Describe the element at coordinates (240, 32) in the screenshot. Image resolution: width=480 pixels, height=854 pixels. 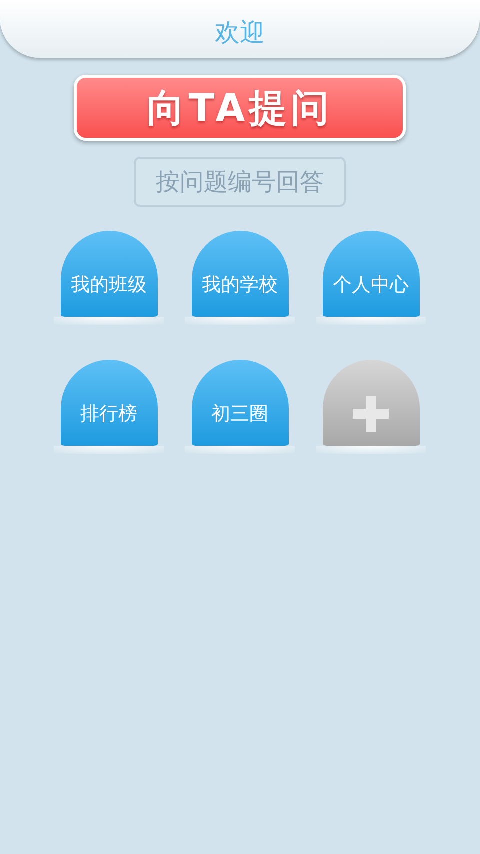
I see `page-title: 欢迎` at that location.